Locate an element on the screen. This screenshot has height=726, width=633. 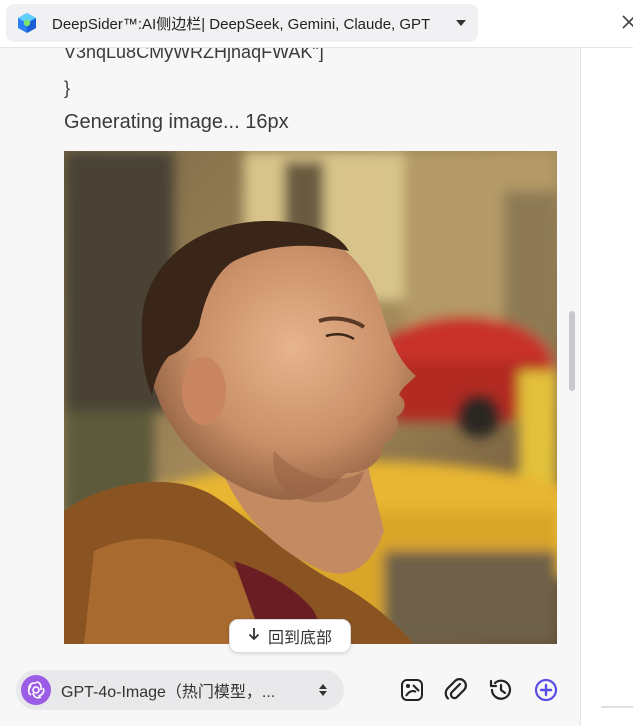
code-brace: } is located at coordinates (67, 88).